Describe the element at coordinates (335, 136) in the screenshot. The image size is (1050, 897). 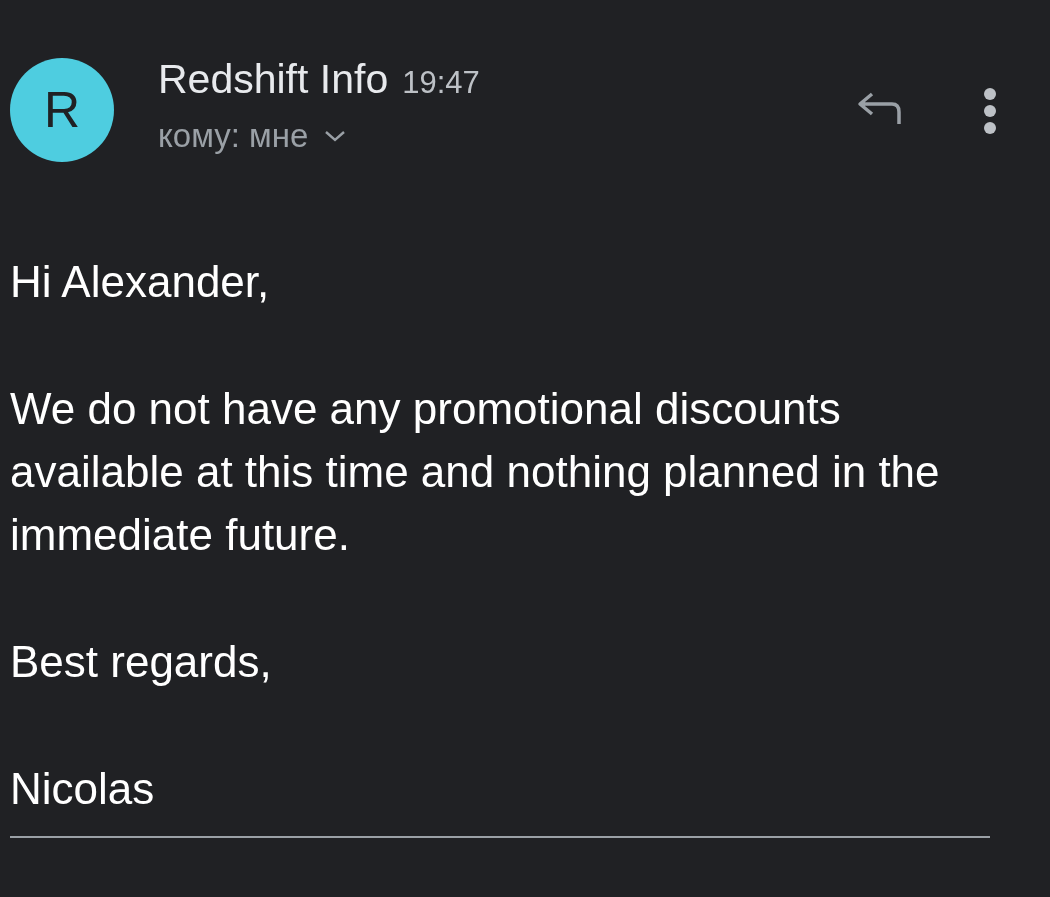
I see `chevron-down-icon` at that location.